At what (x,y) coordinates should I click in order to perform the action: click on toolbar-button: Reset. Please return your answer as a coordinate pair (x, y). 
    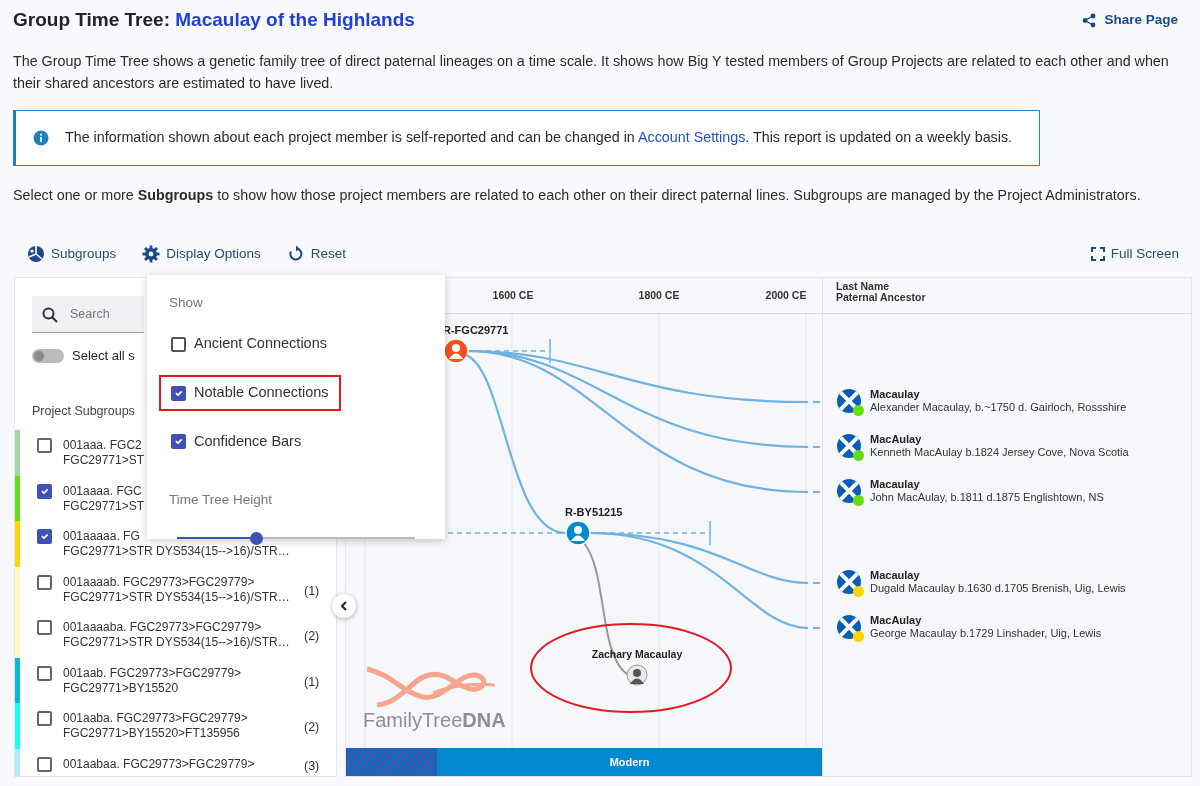
    Looking at the image, I should click on (316, 254).